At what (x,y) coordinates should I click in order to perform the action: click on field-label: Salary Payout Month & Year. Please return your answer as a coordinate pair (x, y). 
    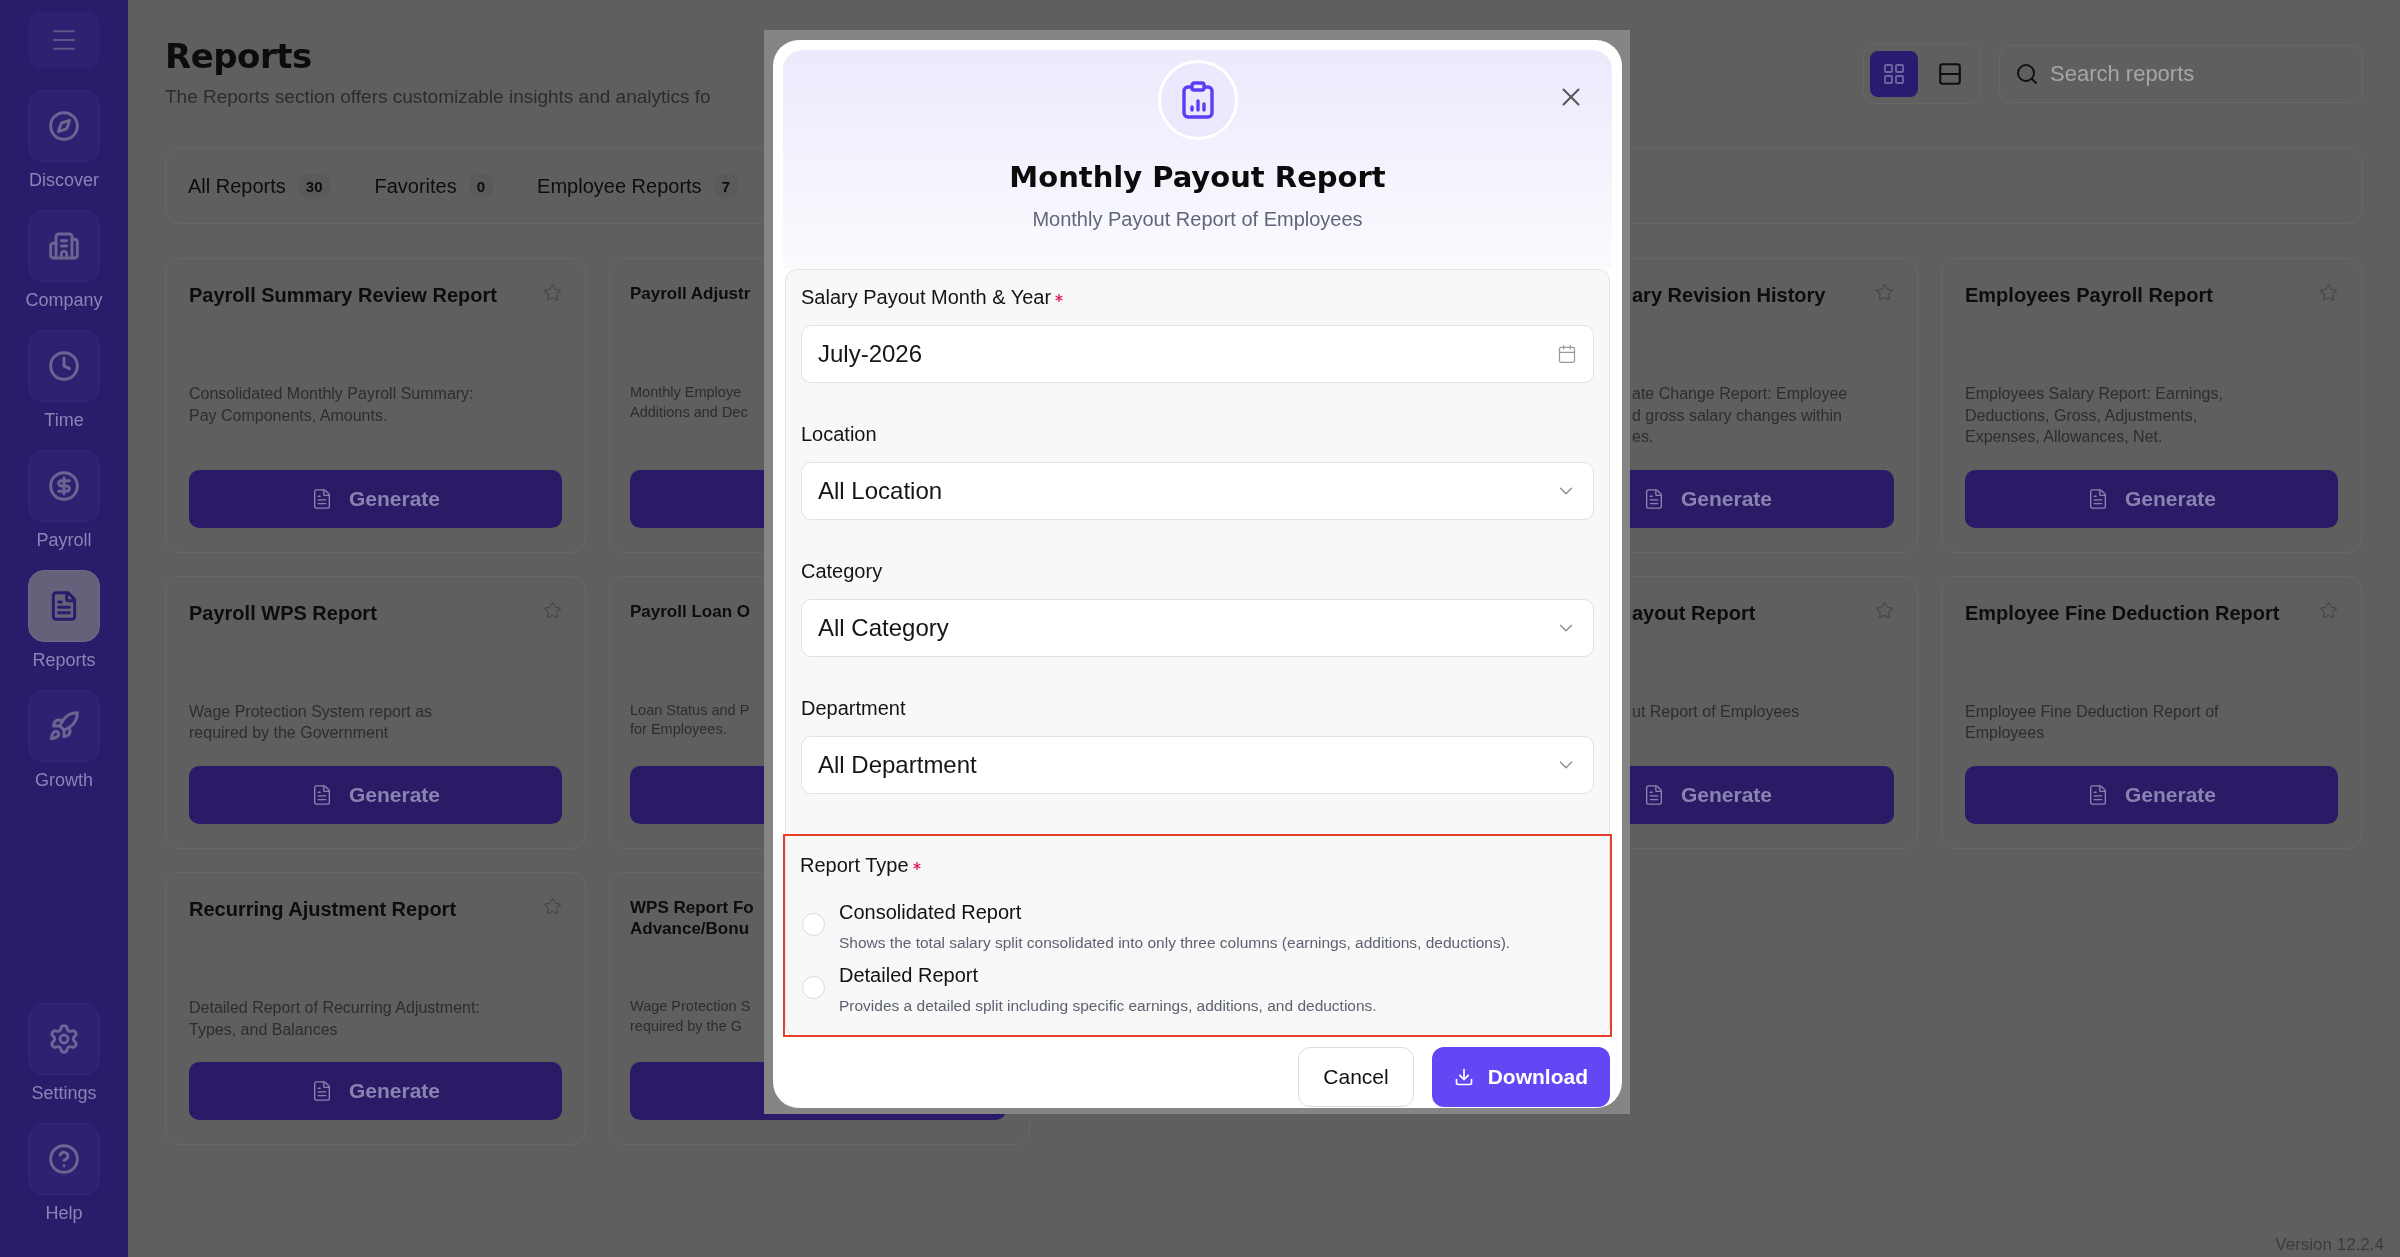
    Looking at the image, I should click on (926, 297).